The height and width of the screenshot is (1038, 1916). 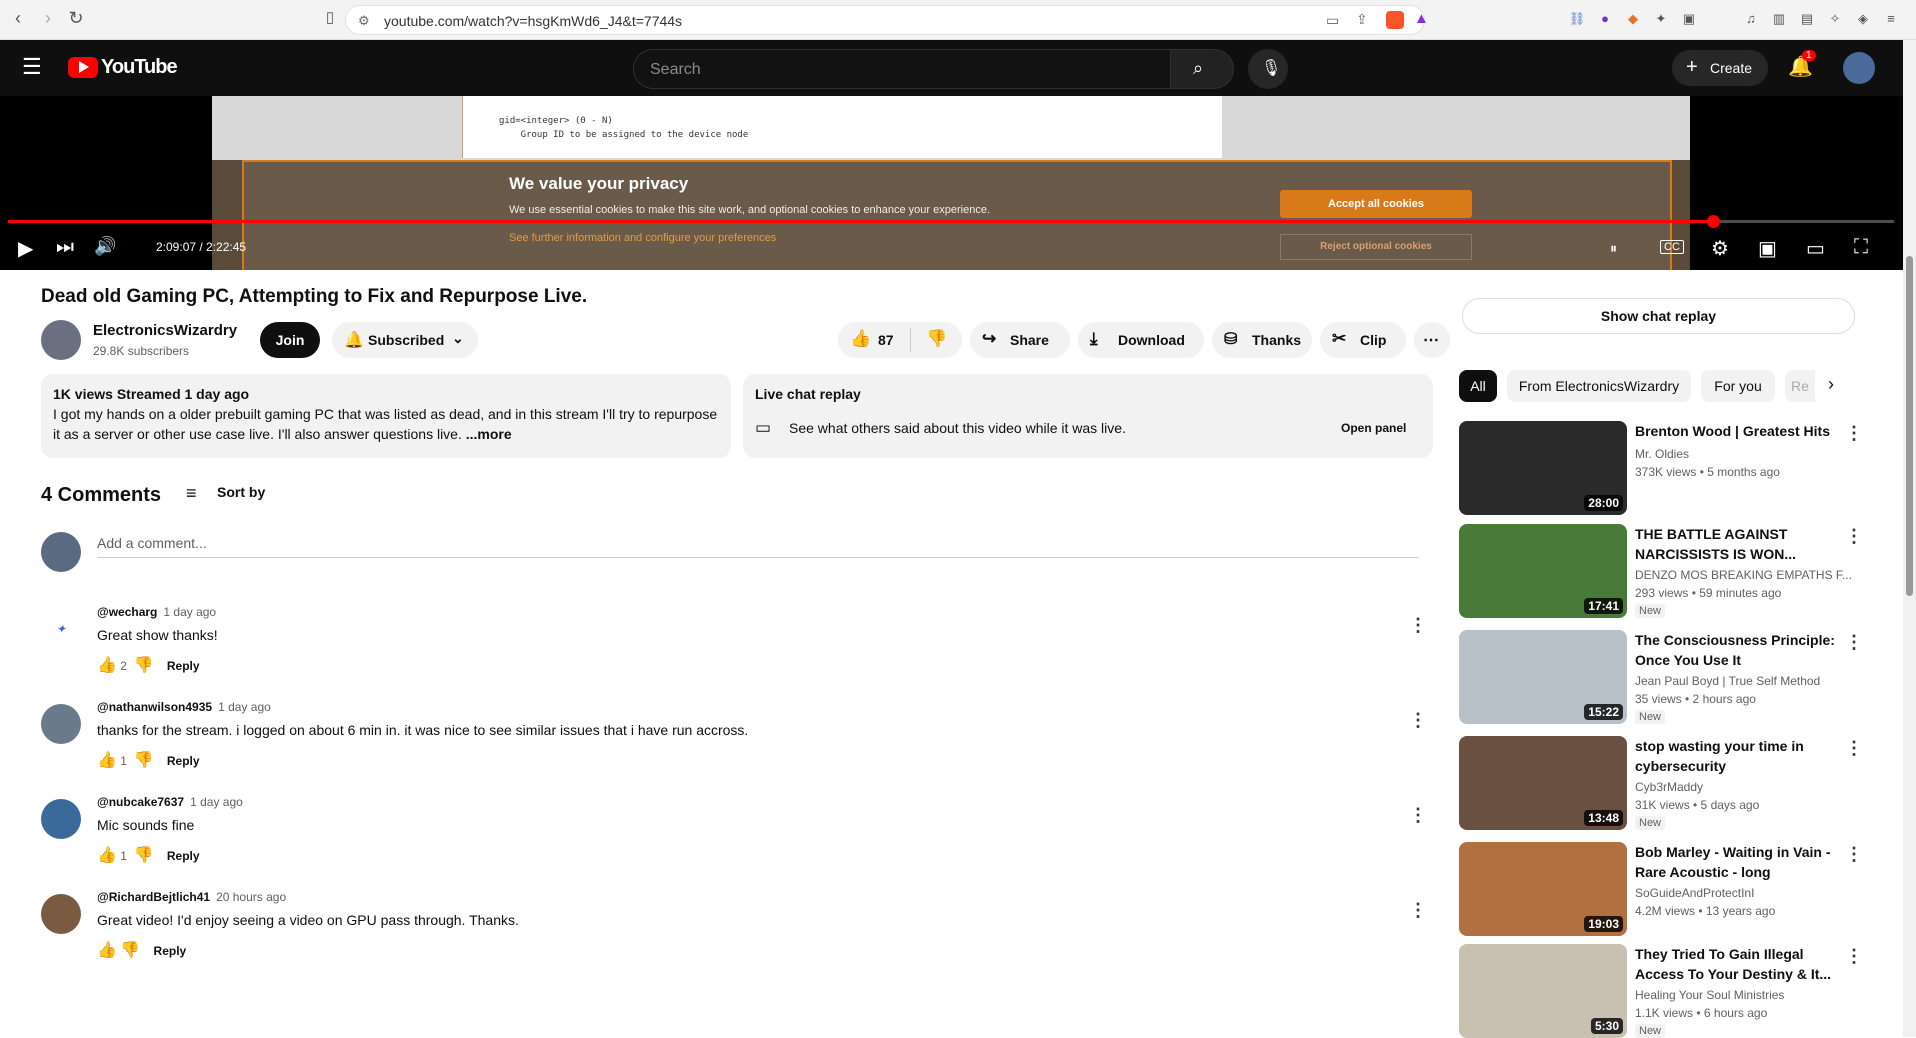 I want to click on sort-by-button: Sort by, so click(x=241, y=492).